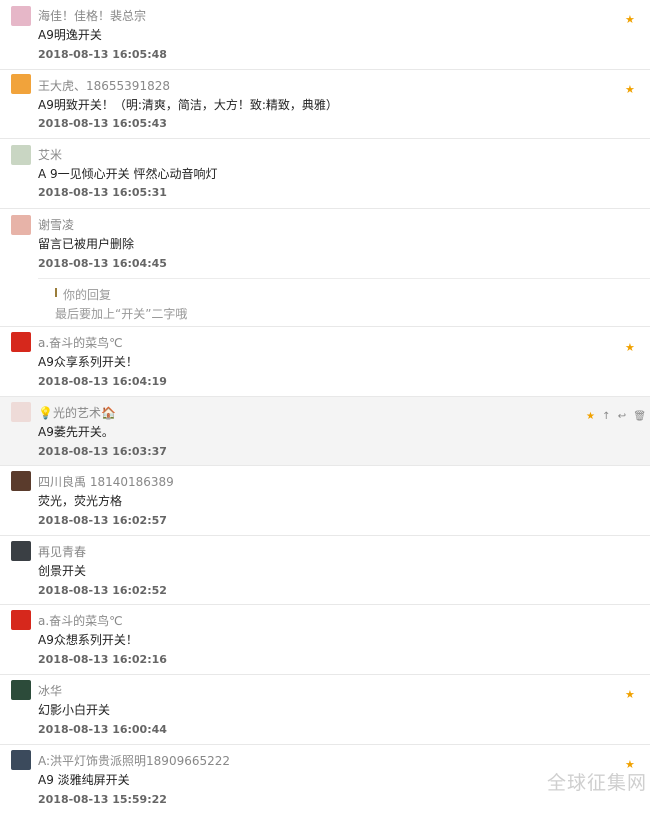 This screenshot has height=817, width=663. I want to click on comment-time: 2018-08-13 16:04:19, so click(102, 381).